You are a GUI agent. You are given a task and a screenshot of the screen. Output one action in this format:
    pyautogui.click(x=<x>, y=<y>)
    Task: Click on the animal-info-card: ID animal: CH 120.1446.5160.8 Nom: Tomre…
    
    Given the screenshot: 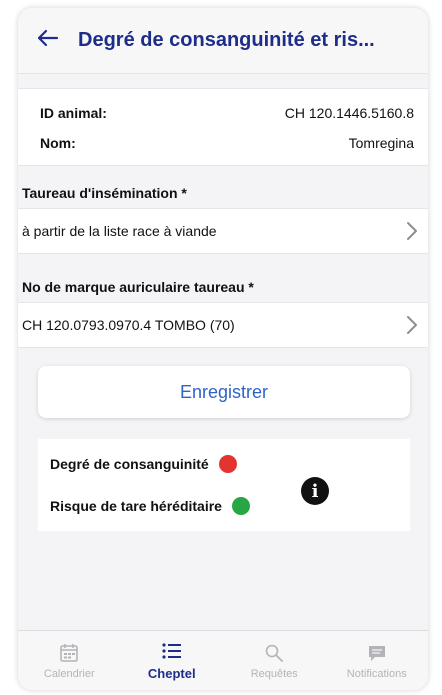 What is the action you would take?
    pyautogui.click(x=223, y=127)
    